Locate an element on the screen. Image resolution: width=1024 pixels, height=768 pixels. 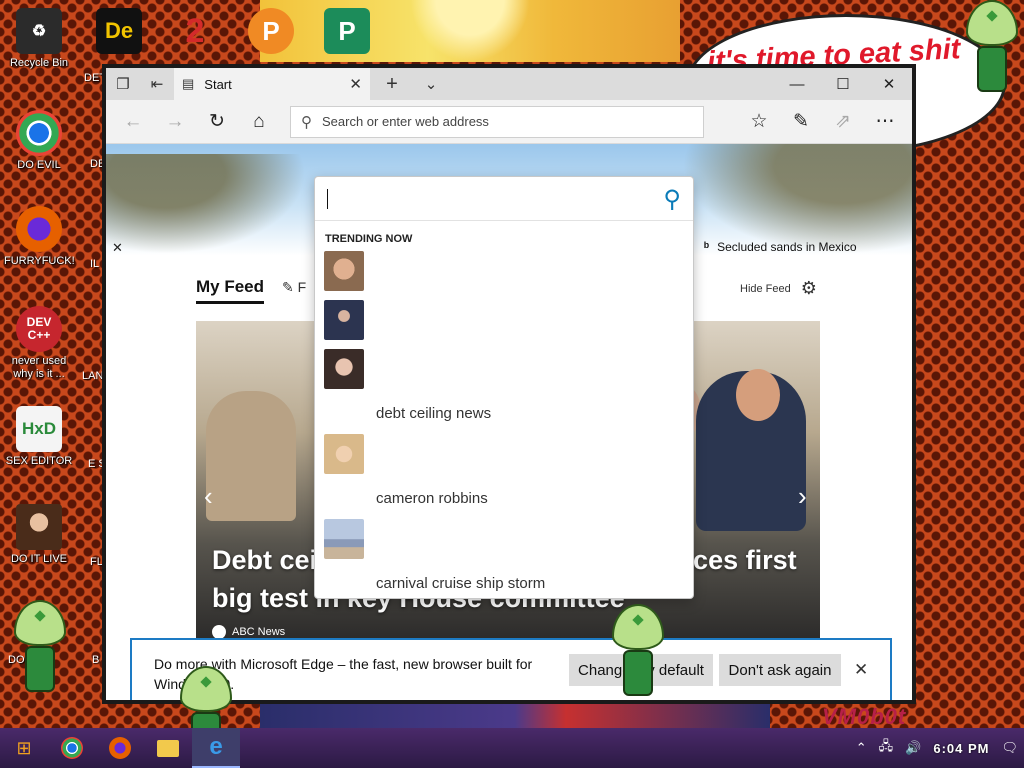
chevron-left-icon: ‹ is located at coordinates (208, 496).